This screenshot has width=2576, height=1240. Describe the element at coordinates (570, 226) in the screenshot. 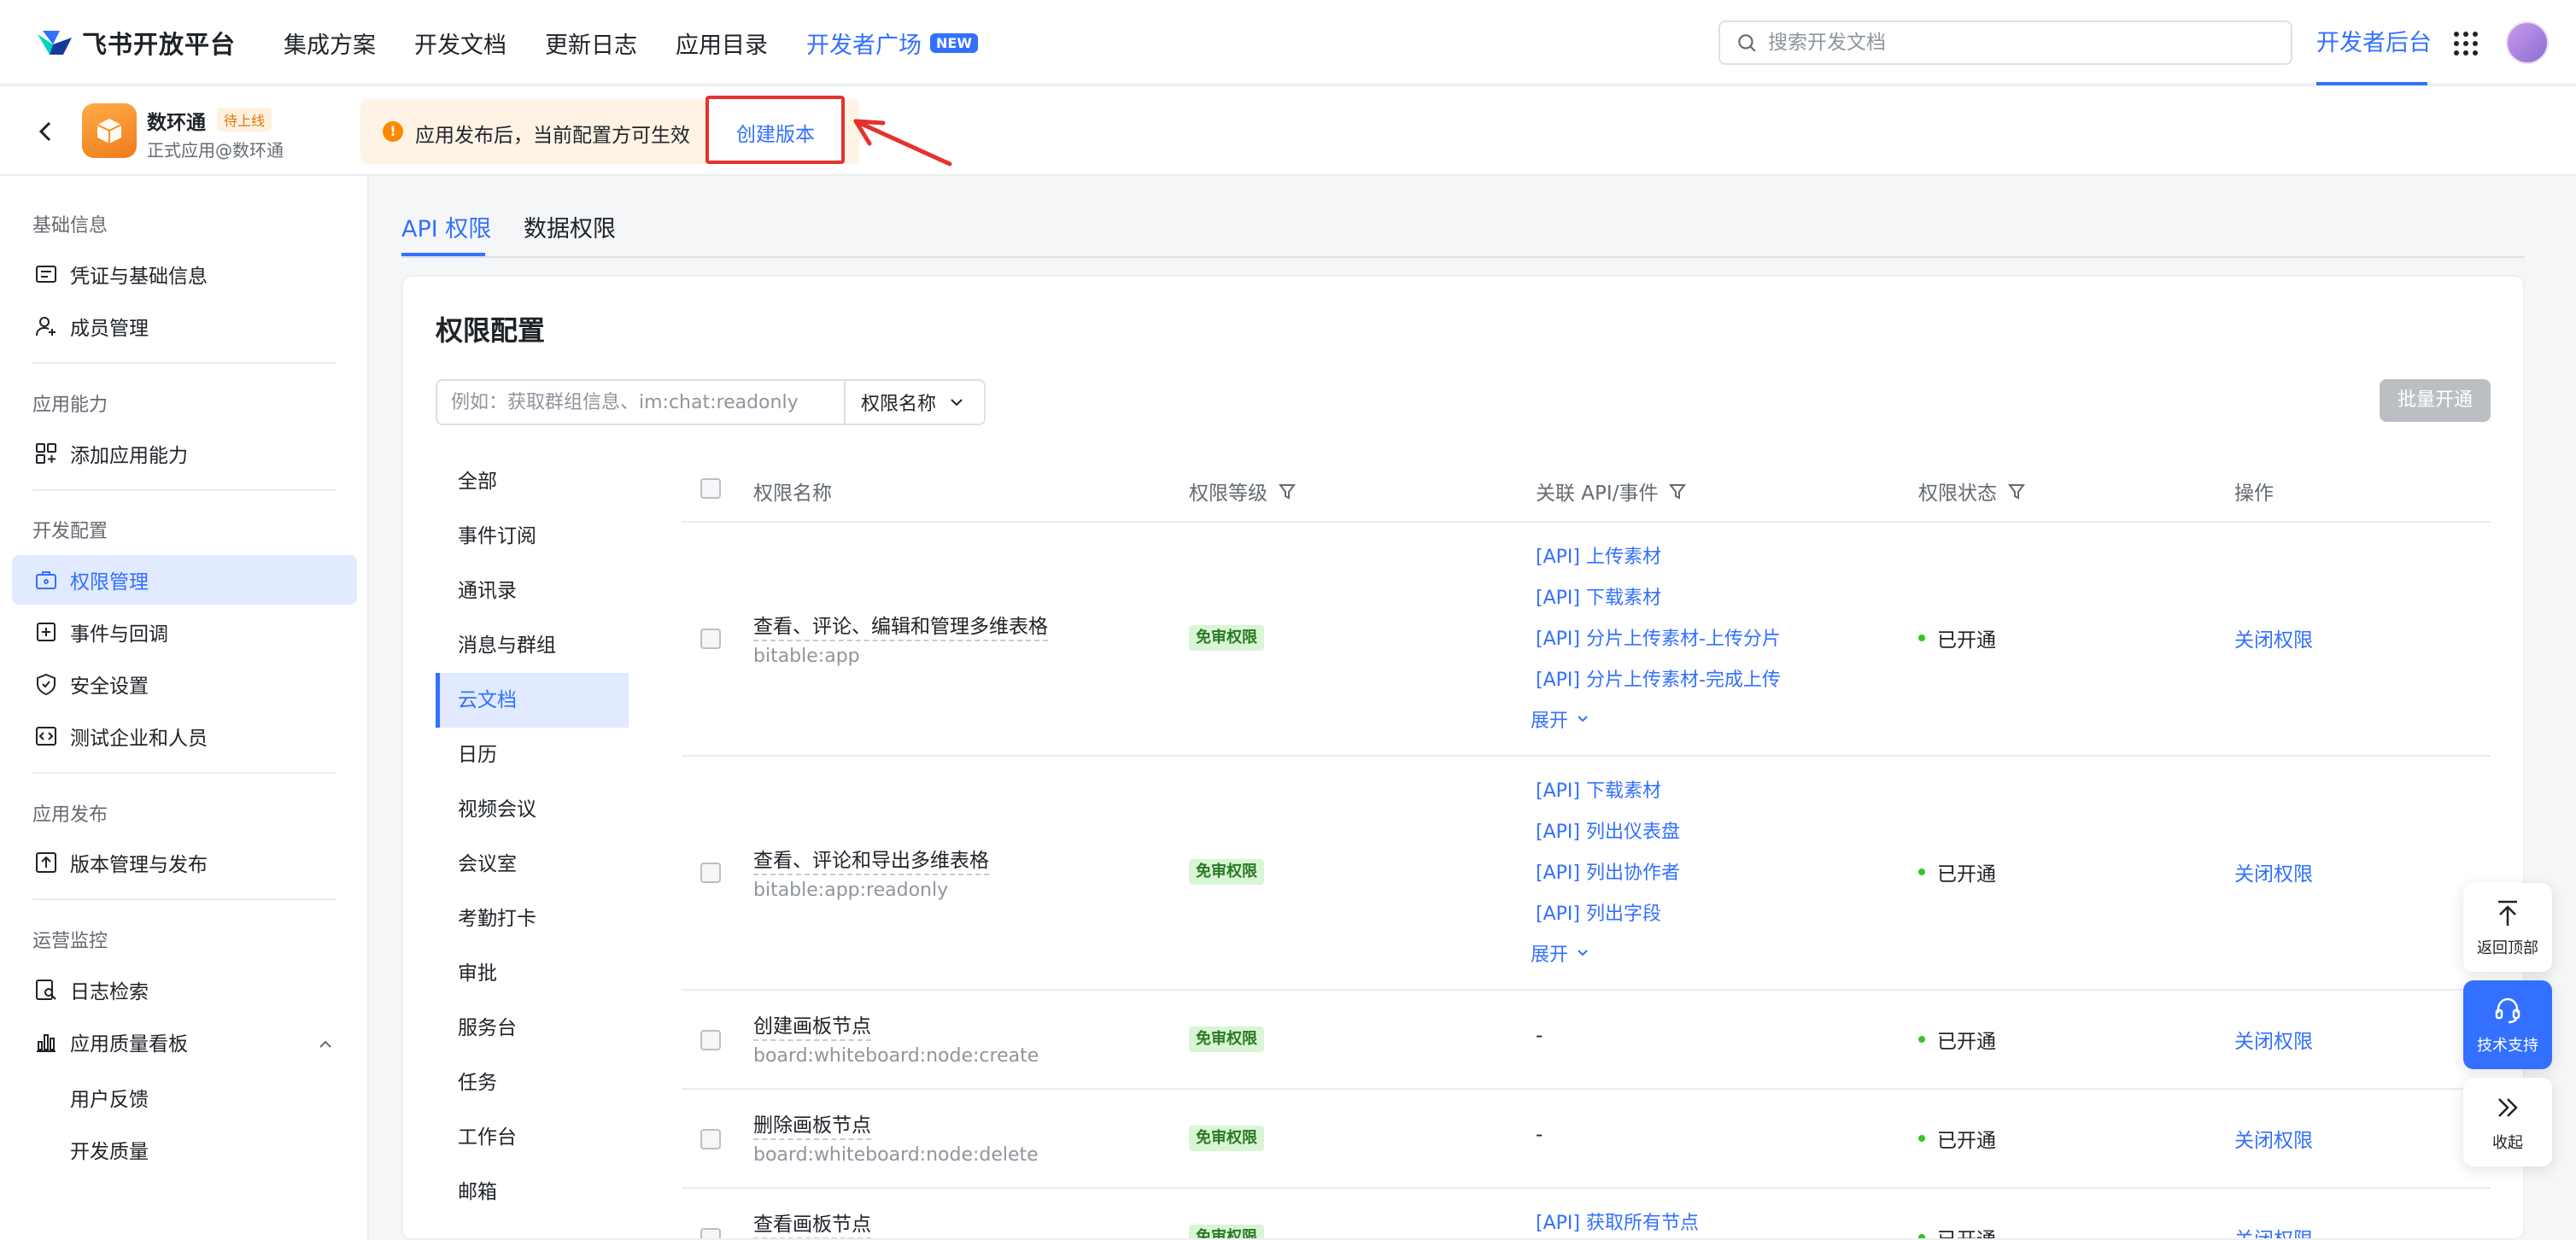

I see `tab-data-permissions: 数据权限` at that location.